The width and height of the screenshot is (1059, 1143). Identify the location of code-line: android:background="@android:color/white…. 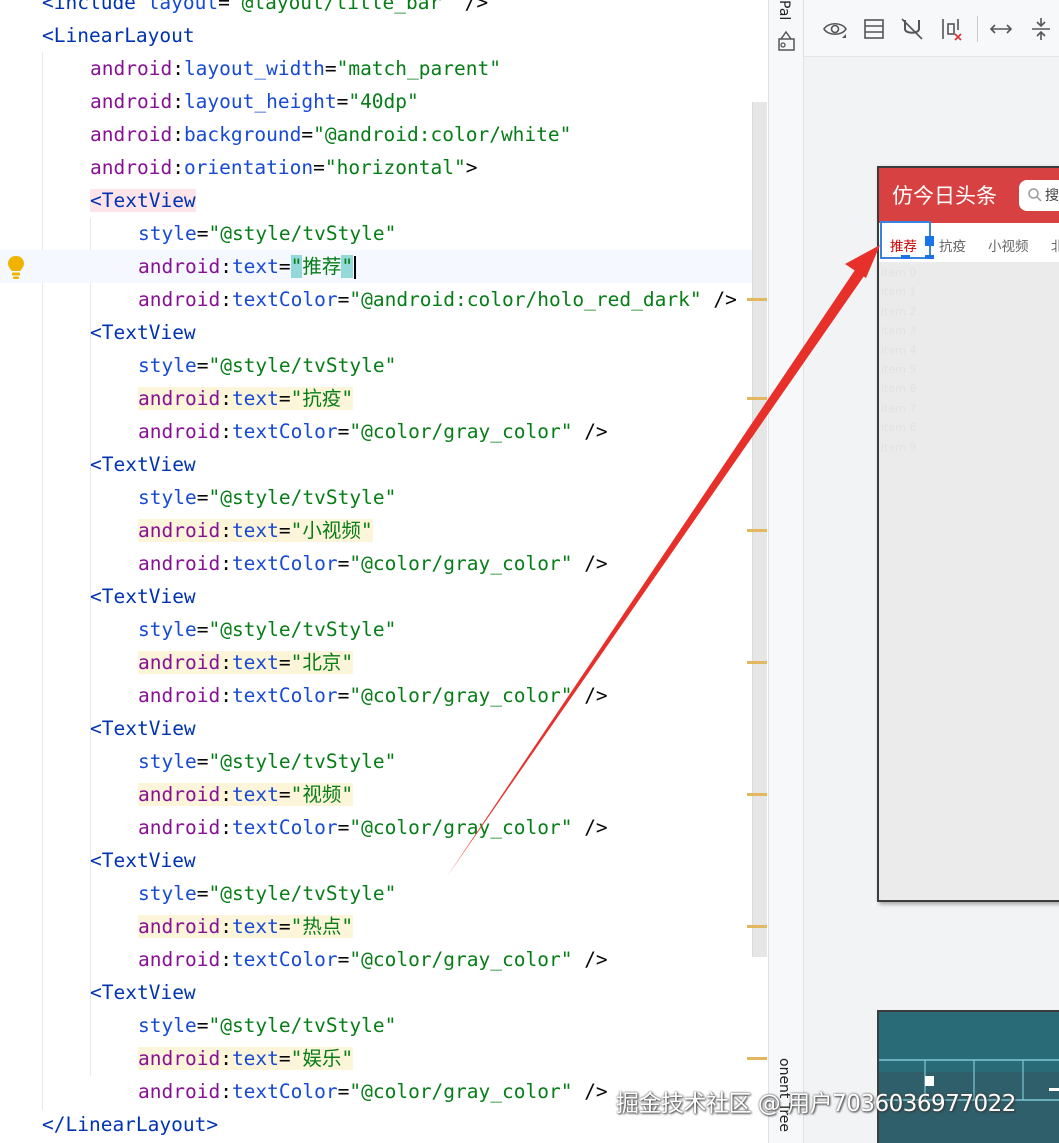
(380, 134).